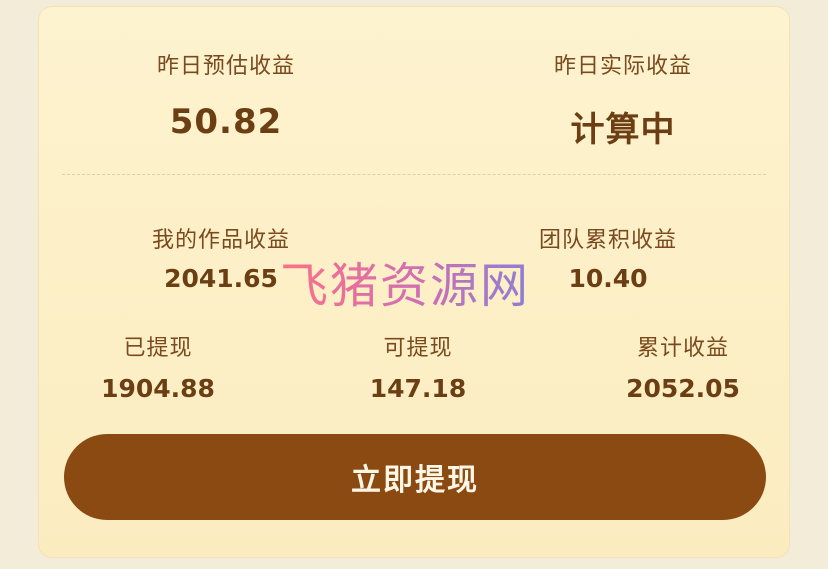 Image resolution: width=828 pixels, height=569 pixels. What do you see at coordinates (225, 66) in the screenshot?
I see `yesterday-estimated-label: 昨日预估收益` at bounding box center [225, 66].